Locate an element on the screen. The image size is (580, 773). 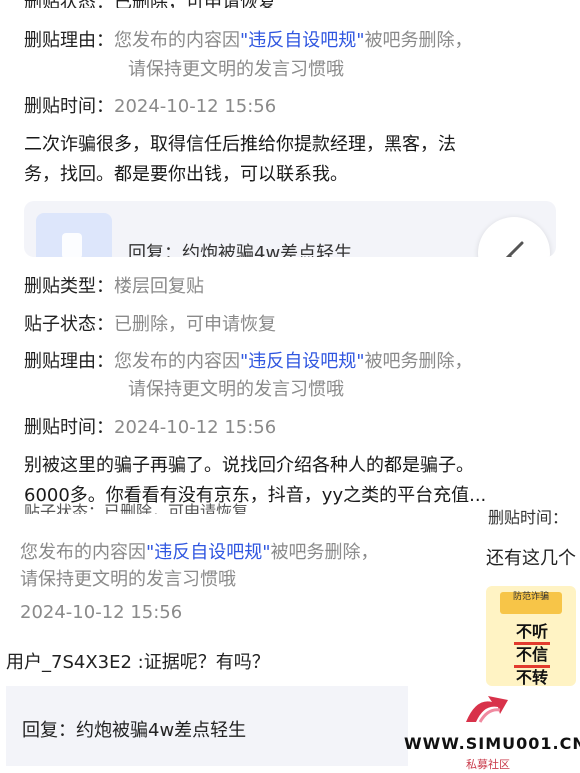
type-label: 删贴类型： is located at coordinates (69, 286).